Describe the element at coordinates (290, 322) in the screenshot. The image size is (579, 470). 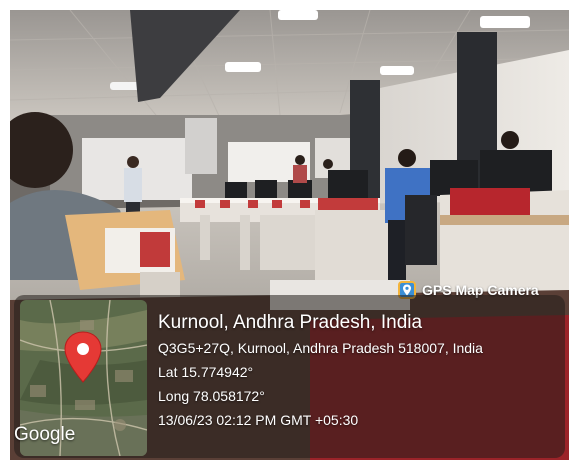
I see `location-title: Kurnool, Andhra Pradesh, India` at that location.